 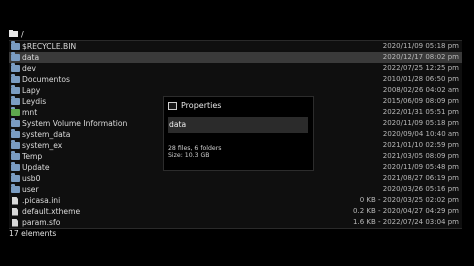 I want to click on file-meta: 2021/03/05 08:09 pm, so click(x=420, y=156).